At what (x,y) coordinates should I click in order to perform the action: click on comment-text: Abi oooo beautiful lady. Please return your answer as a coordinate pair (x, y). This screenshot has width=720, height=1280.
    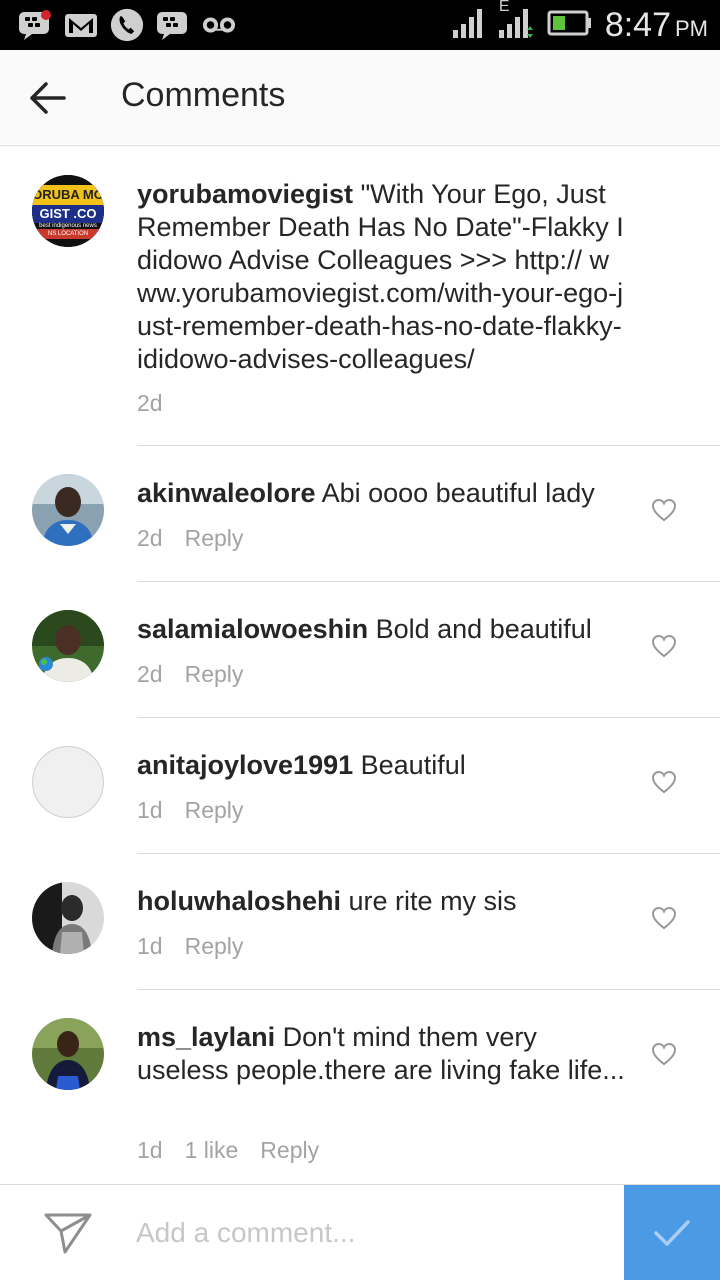
    Looking at the image, I should click on (458, 493).